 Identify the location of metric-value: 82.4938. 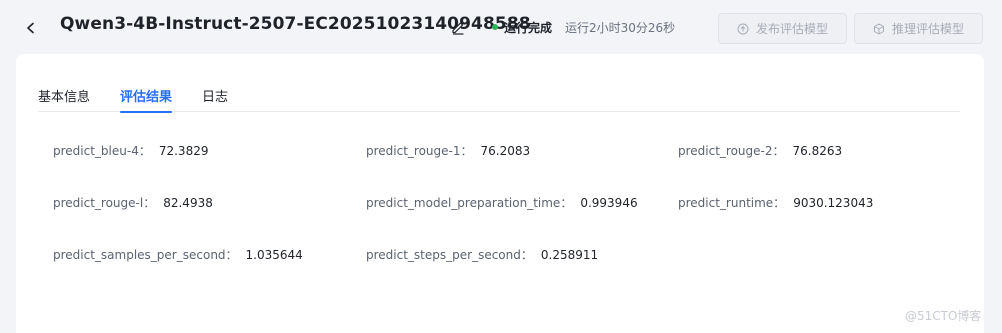
(188, 202).